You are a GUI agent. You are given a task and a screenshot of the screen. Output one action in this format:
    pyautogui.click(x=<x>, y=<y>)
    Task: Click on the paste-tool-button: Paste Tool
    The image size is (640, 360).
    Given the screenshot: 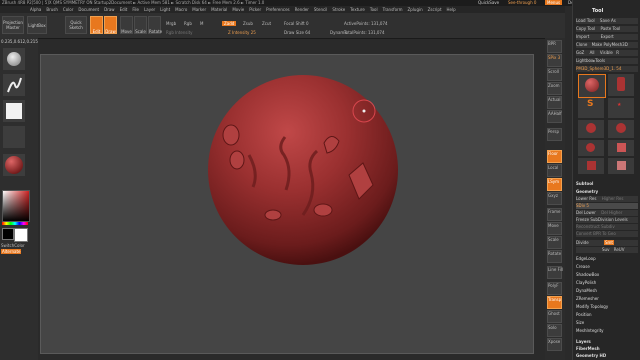 What is the action you would take?
    pyautogui.click(x=610, y=28)
    